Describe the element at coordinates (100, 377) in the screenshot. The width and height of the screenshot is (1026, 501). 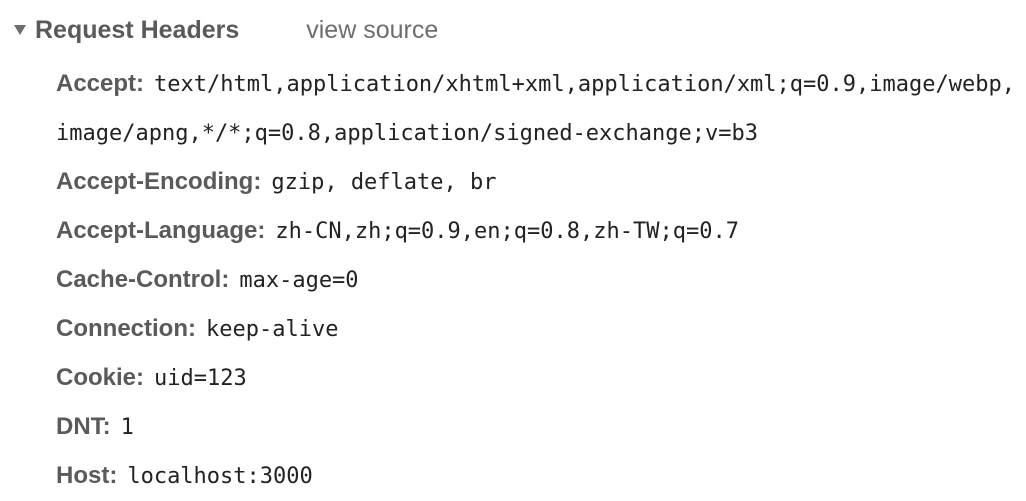
I see `header-name: Cookie:` at that location.